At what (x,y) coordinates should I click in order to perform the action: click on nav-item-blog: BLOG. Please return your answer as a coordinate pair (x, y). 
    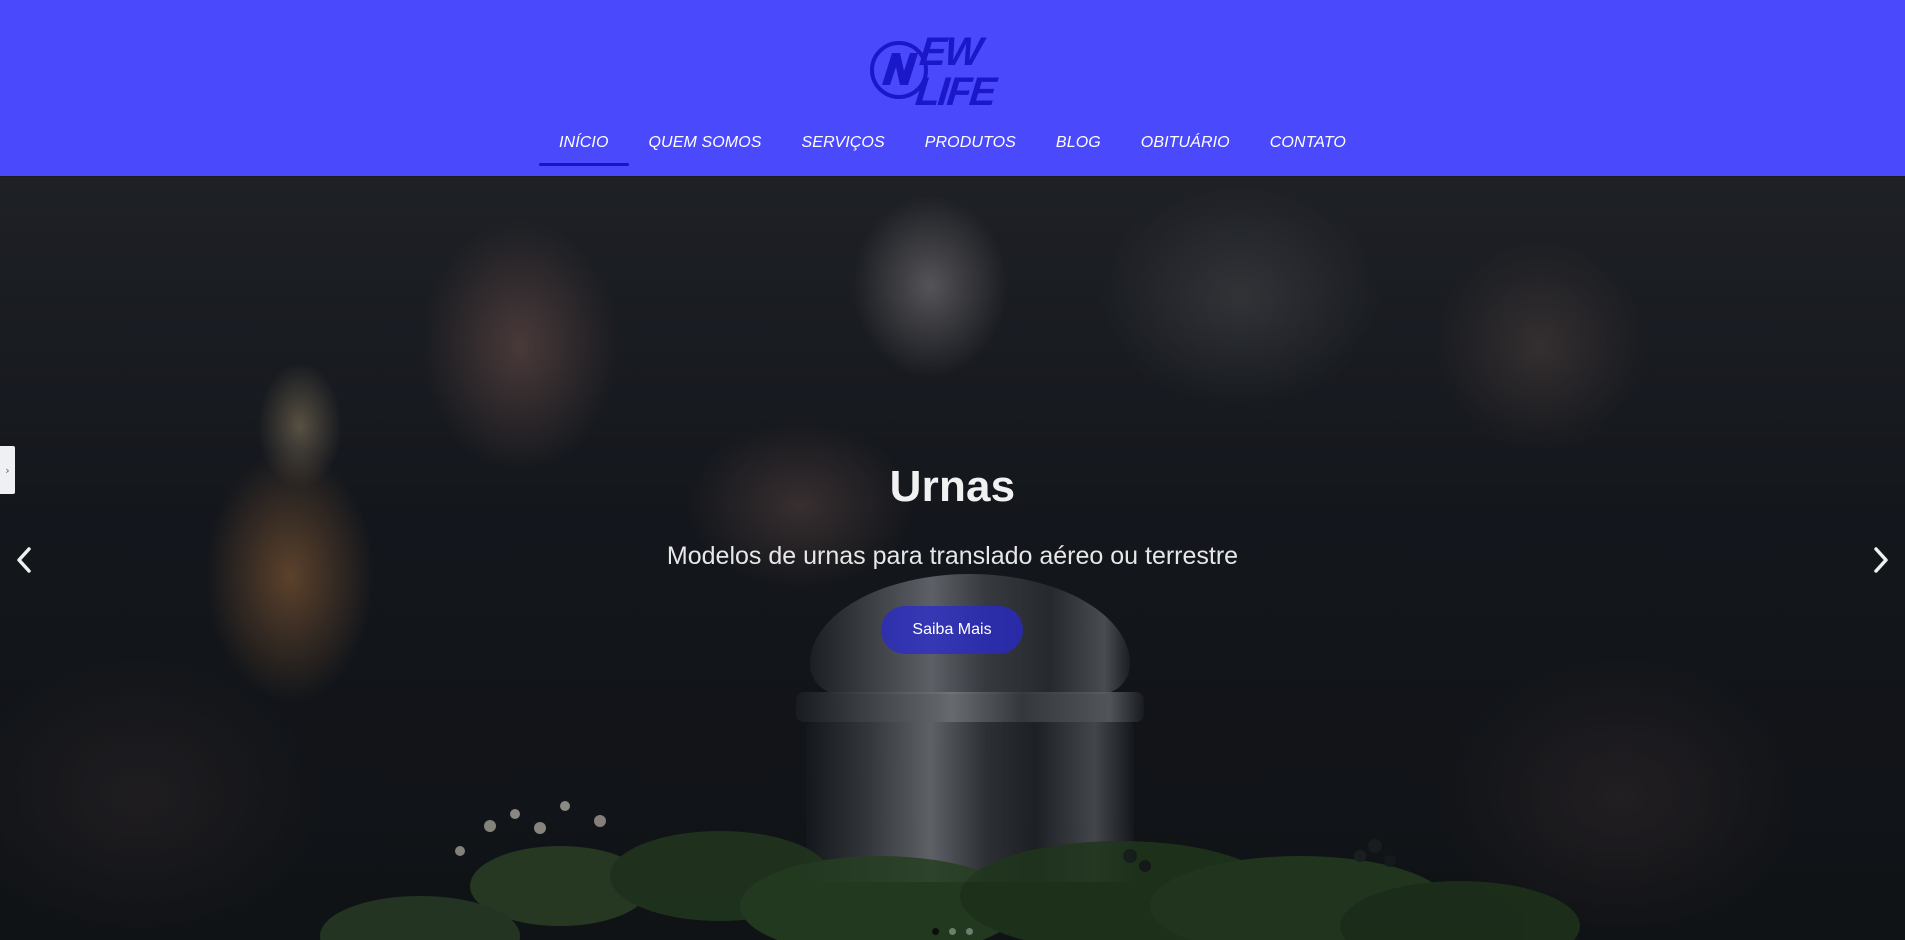
    Looking at the image, I should click on (1078, 144).